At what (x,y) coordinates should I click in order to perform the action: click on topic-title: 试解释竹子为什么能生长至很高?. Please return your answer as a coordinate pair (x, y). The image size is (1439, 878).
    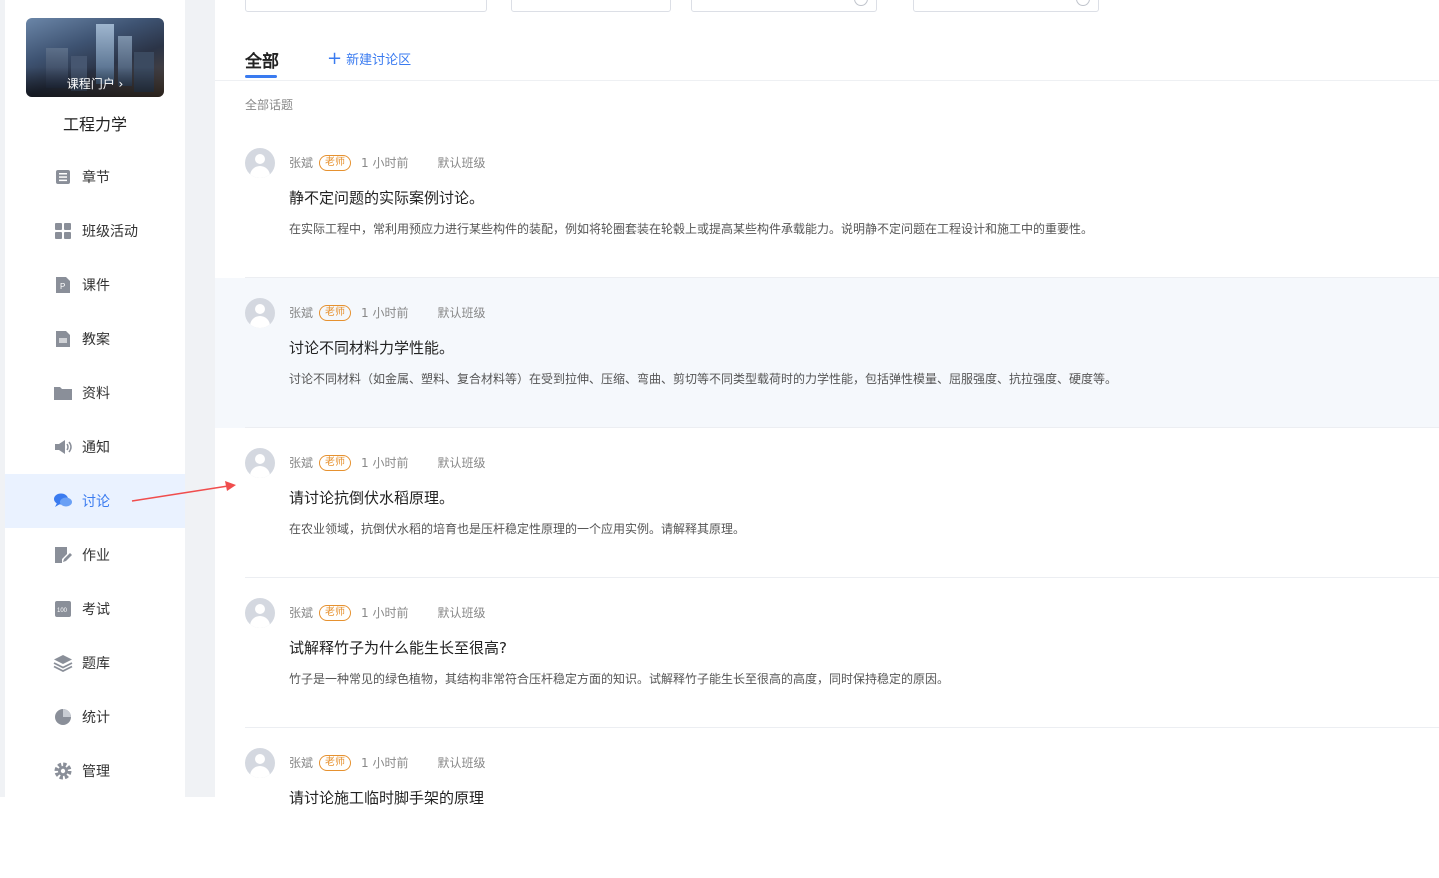
    Looking at the image, I should click on (398, 647).